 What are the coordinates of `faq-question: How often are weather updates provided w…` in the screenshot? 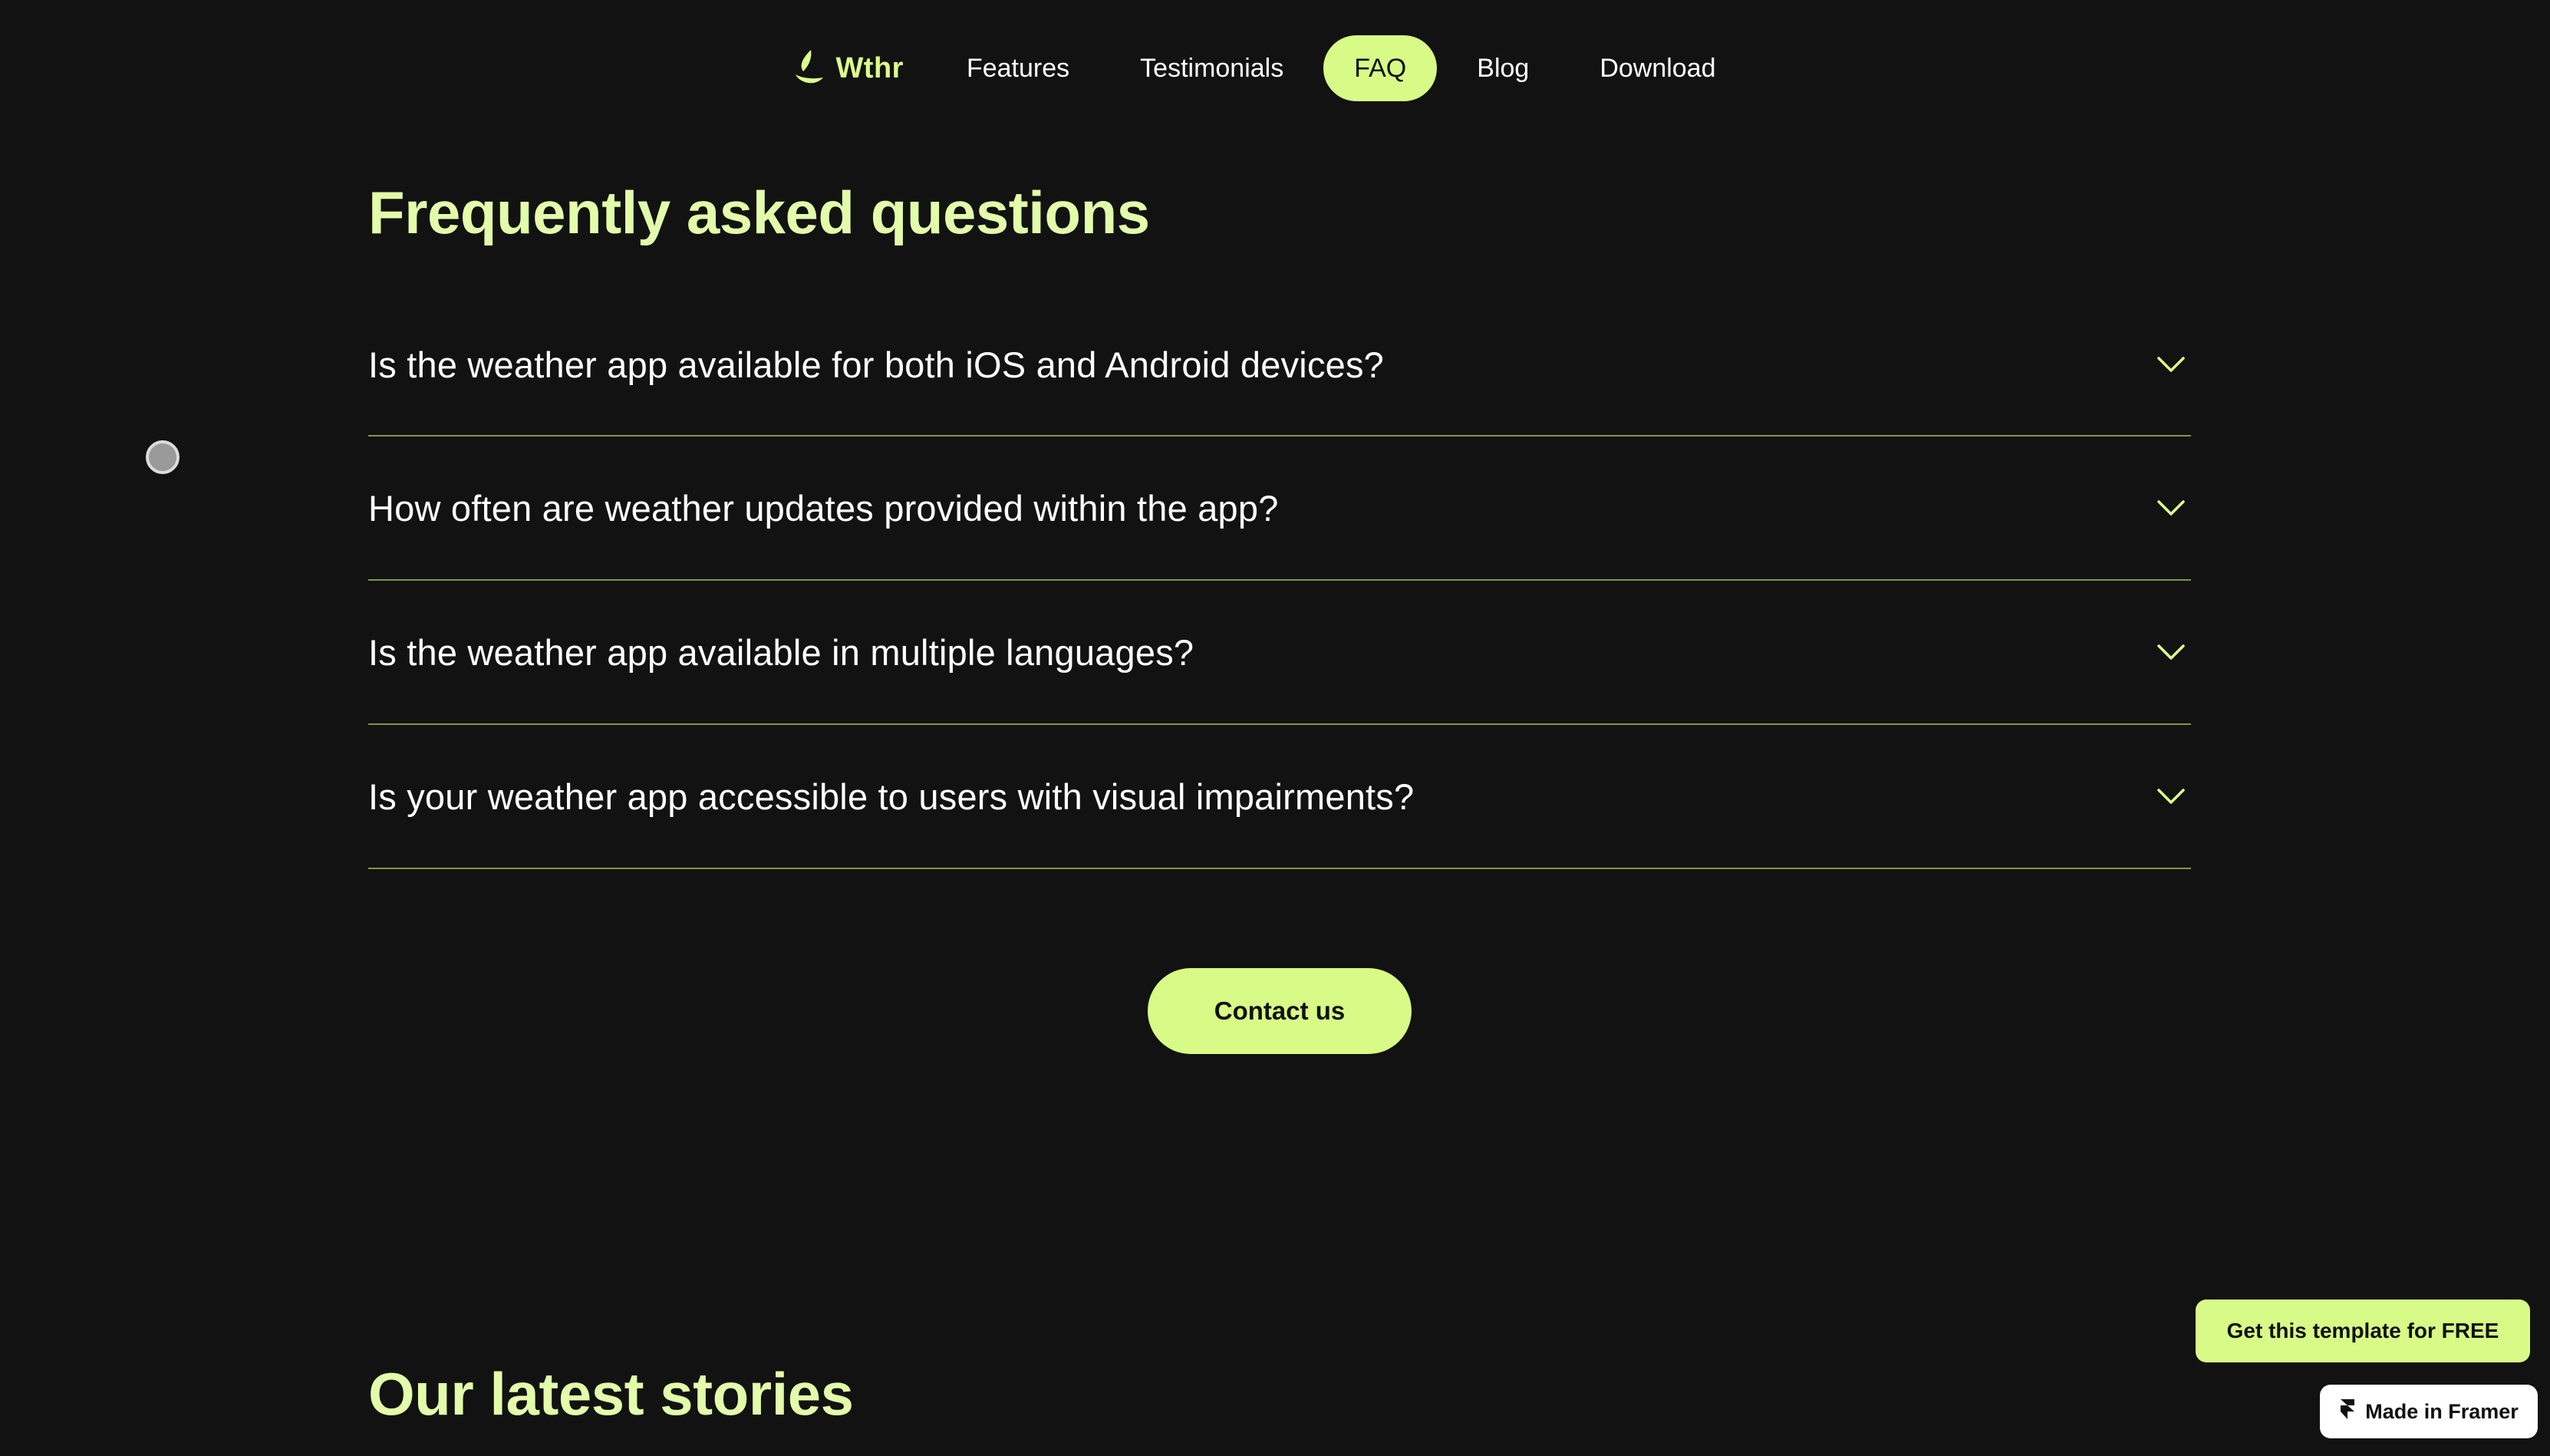 It's located at (823, 508).